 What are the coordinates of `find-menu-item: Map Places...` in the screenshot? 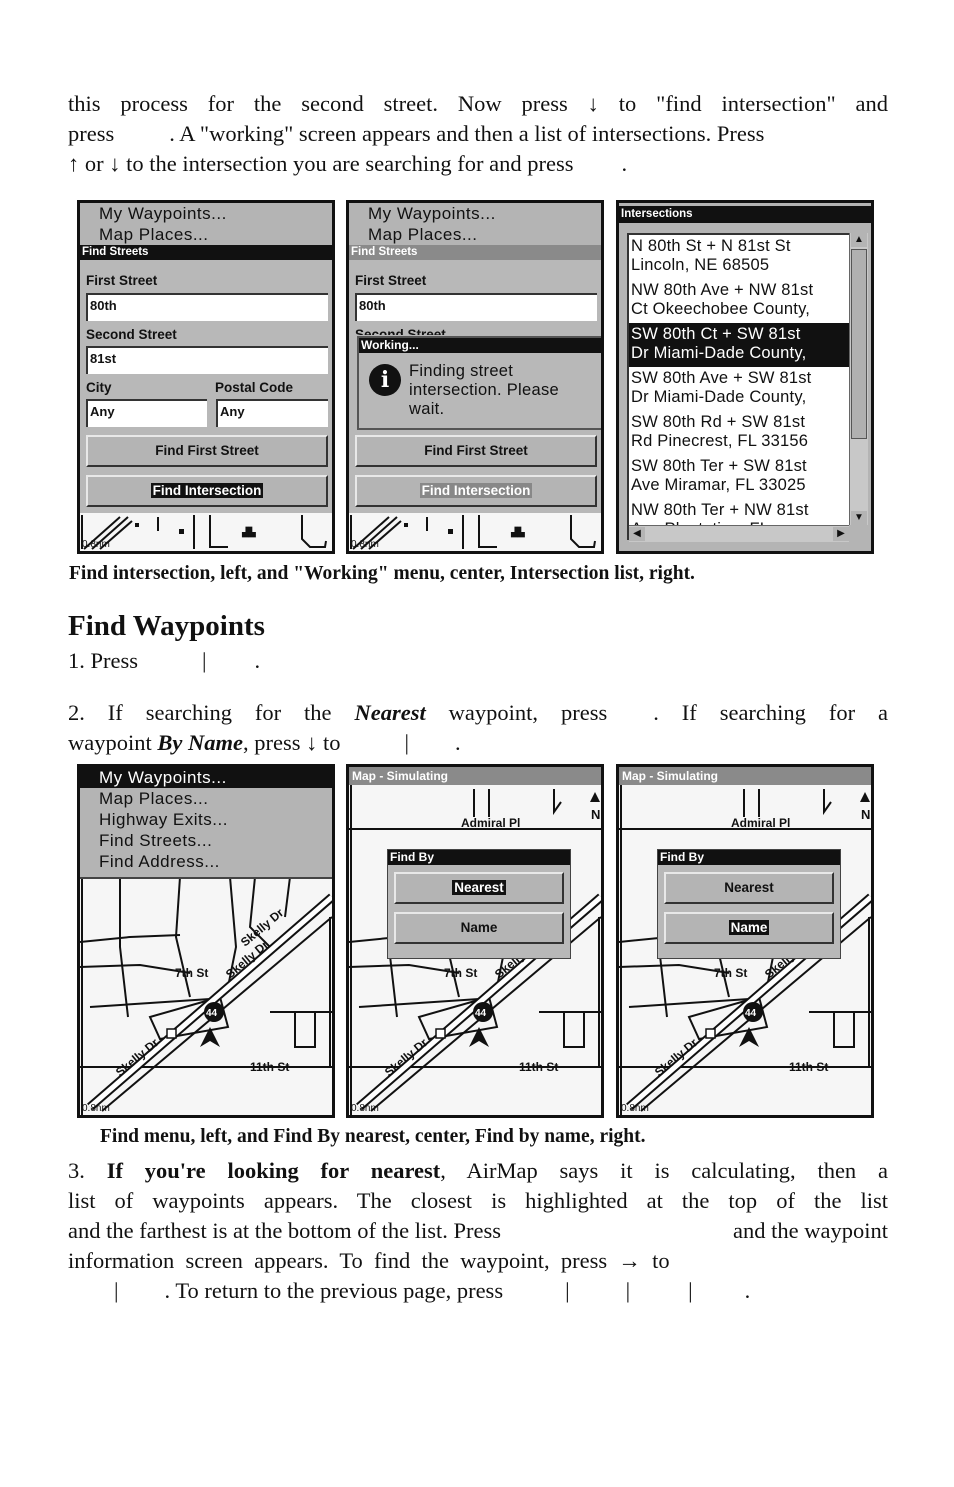 It's located at (206, 798).